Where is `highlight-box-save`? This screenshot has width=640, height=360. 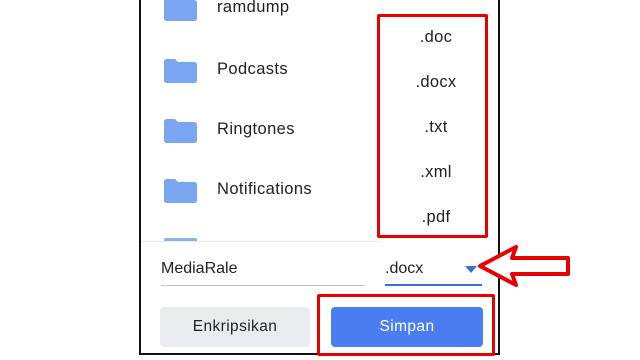 highlight-box-save is located at coordinates (406, 325).